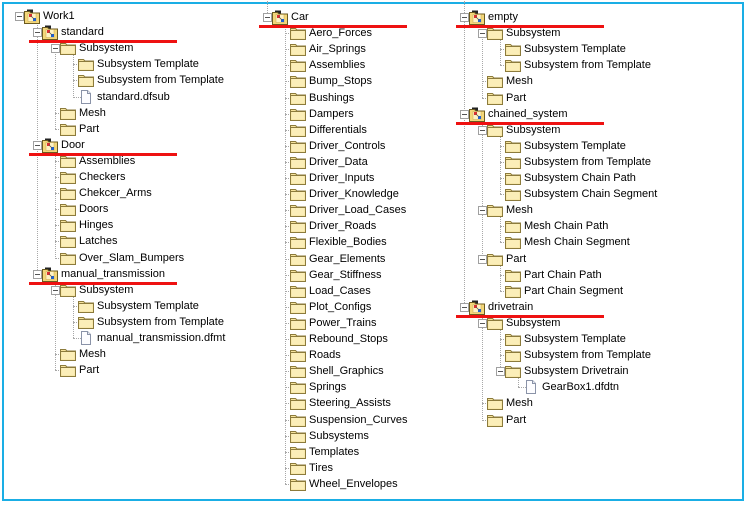 The height and width of the screenshot is (506, 750). I want to click on tree-node-label: Driver_Roads, so click(342, 226).